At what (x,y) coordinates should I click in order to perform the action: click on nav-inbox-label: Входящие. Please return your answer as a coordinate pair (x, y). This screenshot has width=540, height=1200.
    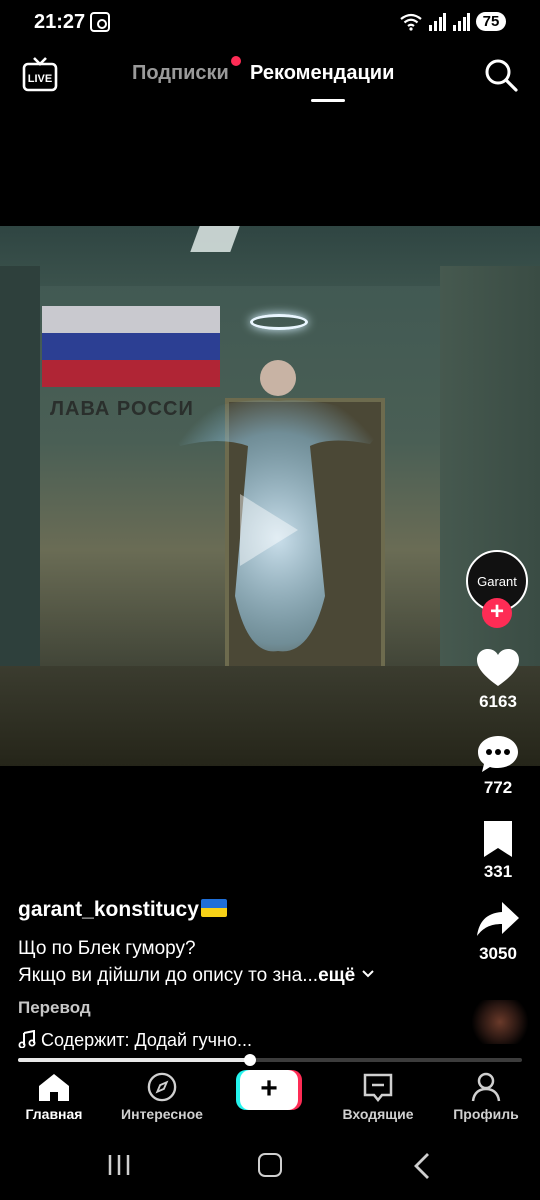
    Looking at the image, I should click on (378, 1114).